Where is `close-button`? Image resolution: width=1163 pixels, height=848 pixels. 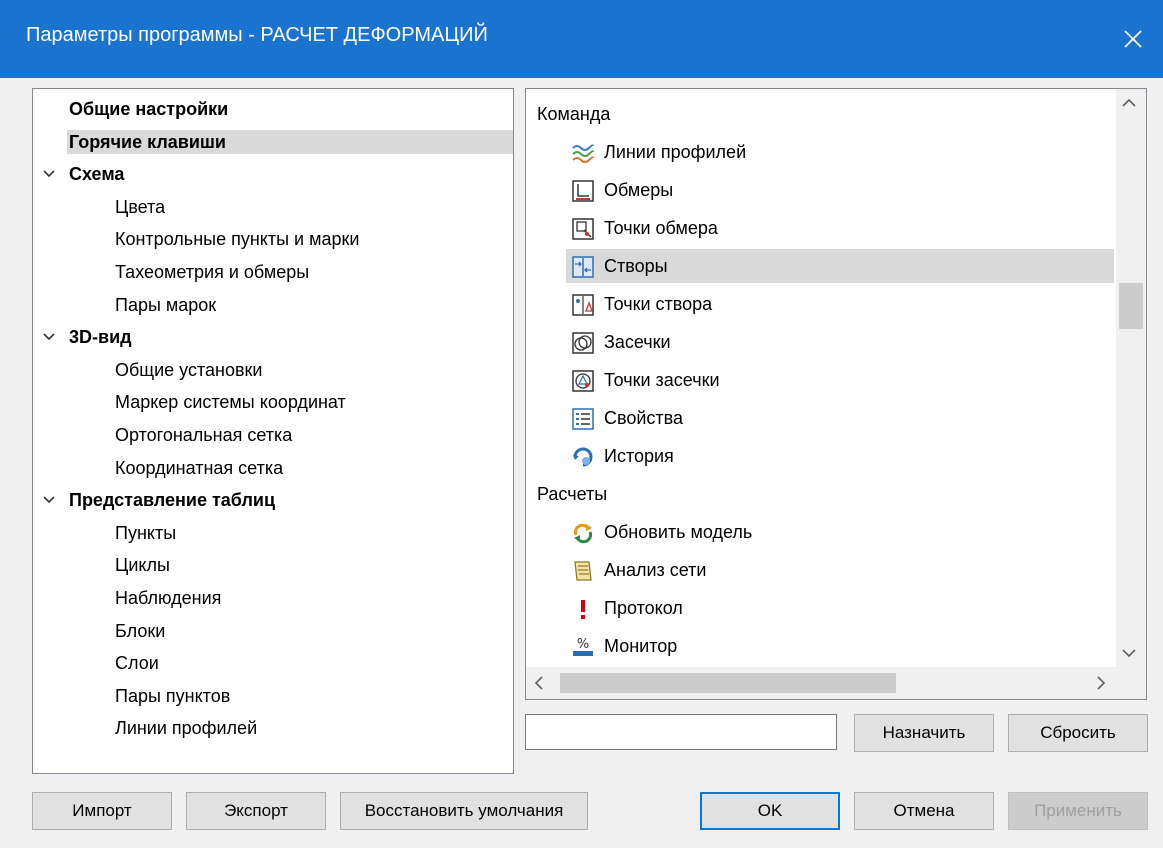
close-button is located at coordinates (1133, 39).